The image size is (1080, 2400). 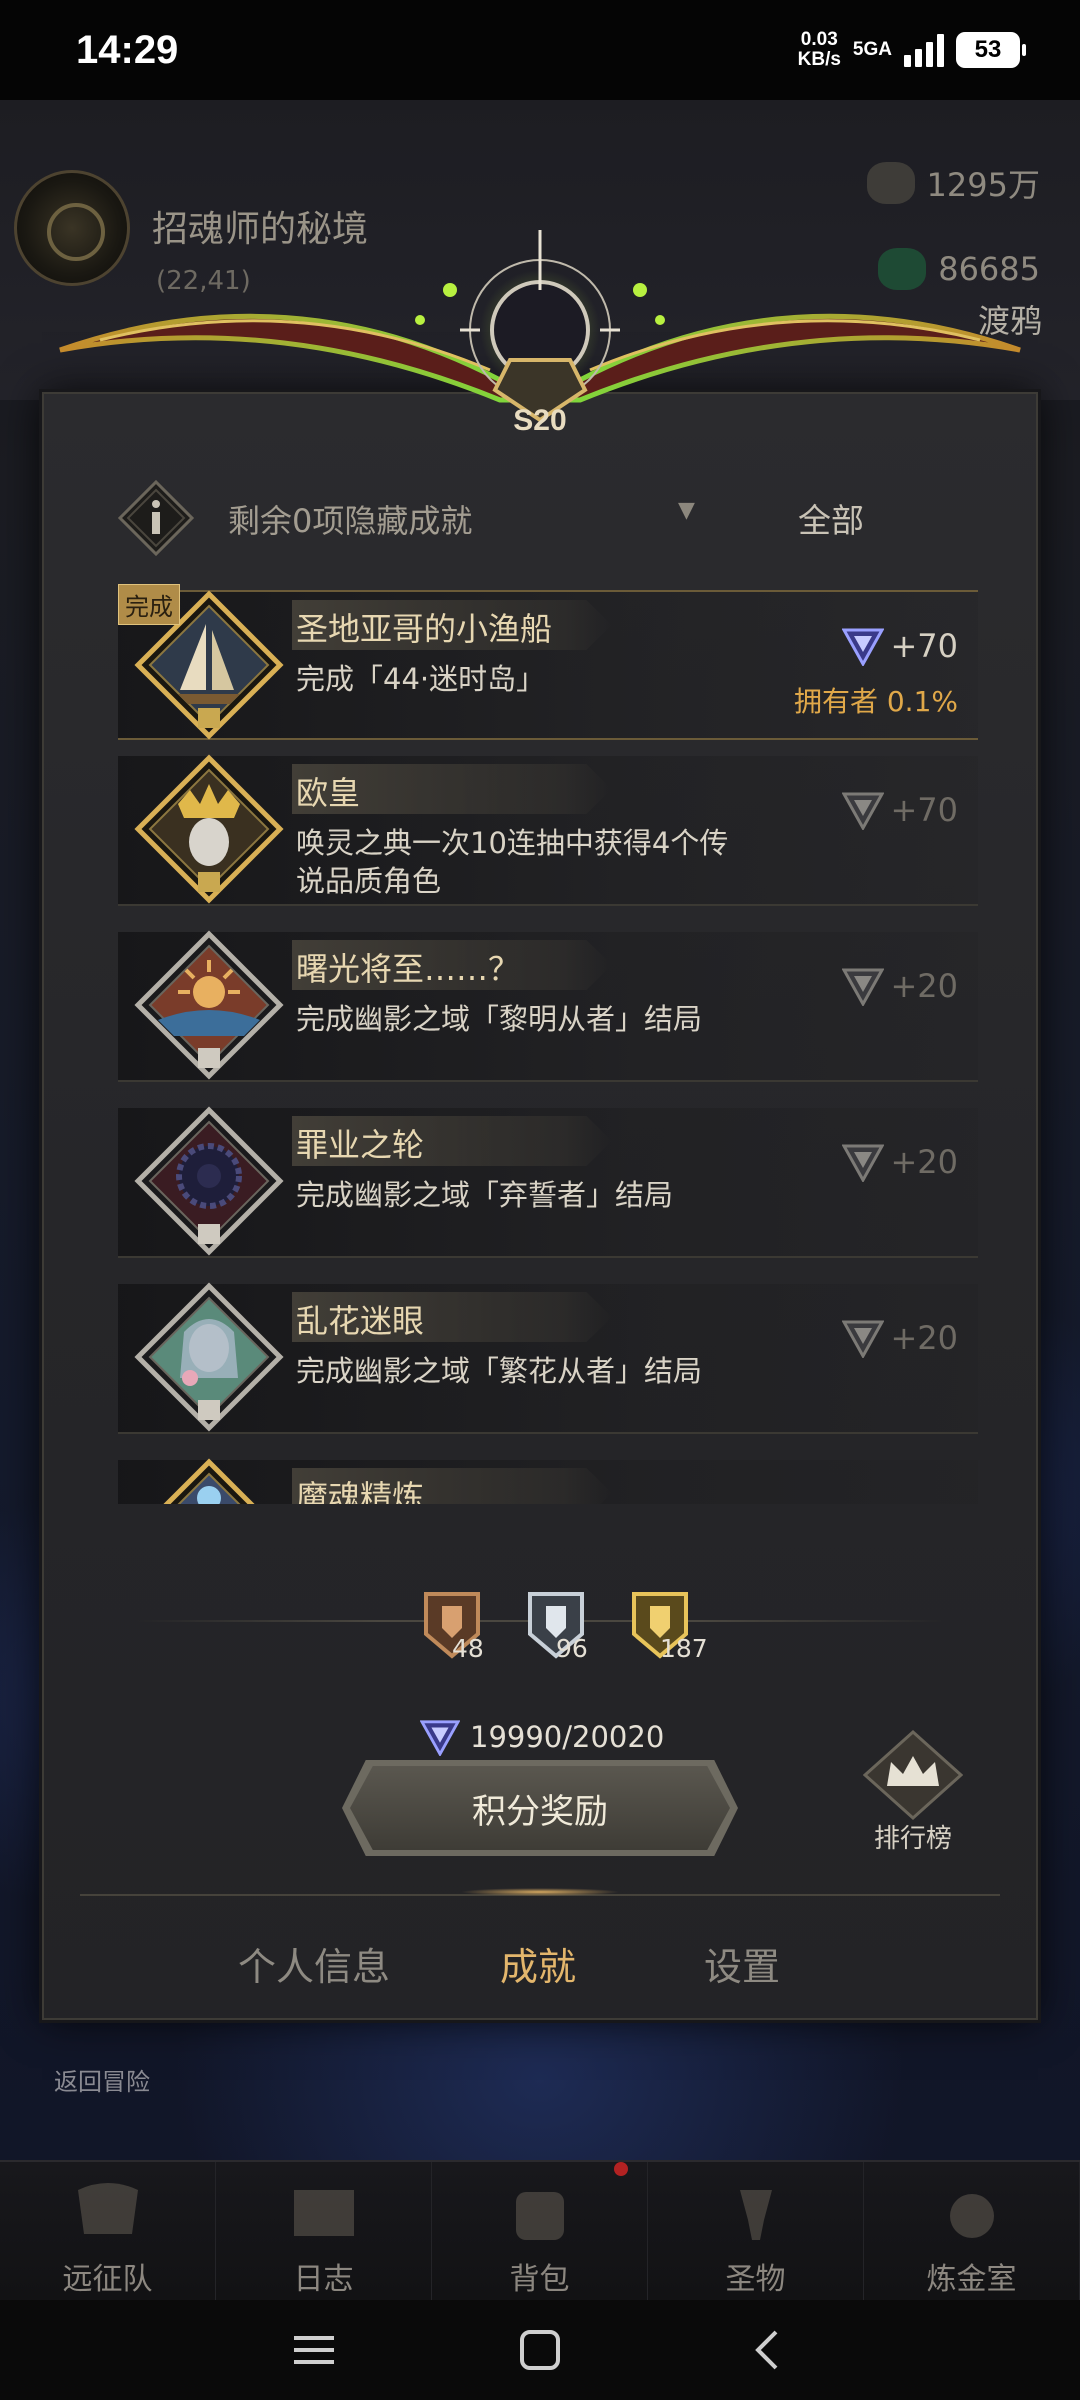 What do you see at coordinates (540, 1892) in the screenshot?
I see `active-tab-indicator` at bounding box center [540, 1892].